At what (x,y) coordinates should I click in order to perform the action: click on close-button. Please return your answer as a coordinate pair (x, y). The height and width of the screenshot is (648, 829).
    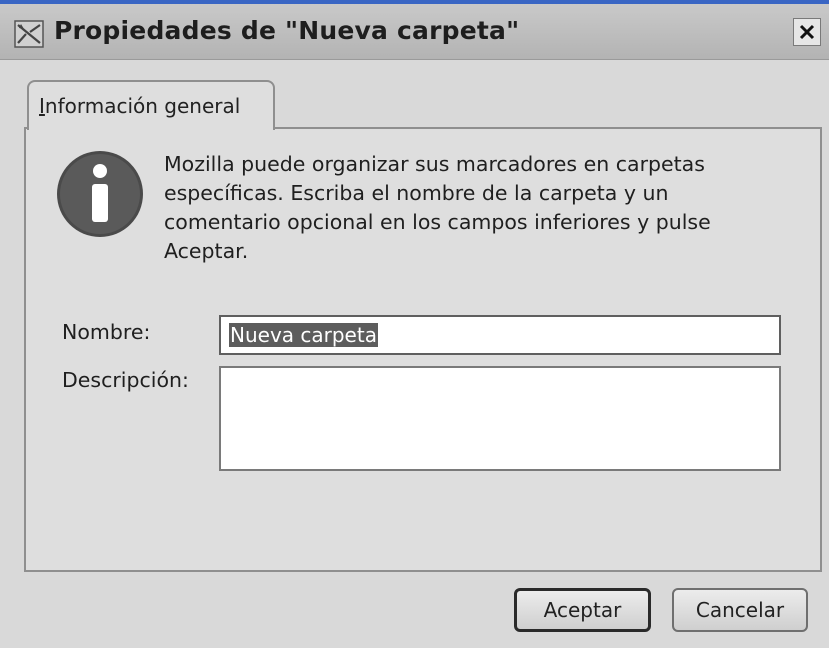
    Looking at the image, I should click on (807, 32).